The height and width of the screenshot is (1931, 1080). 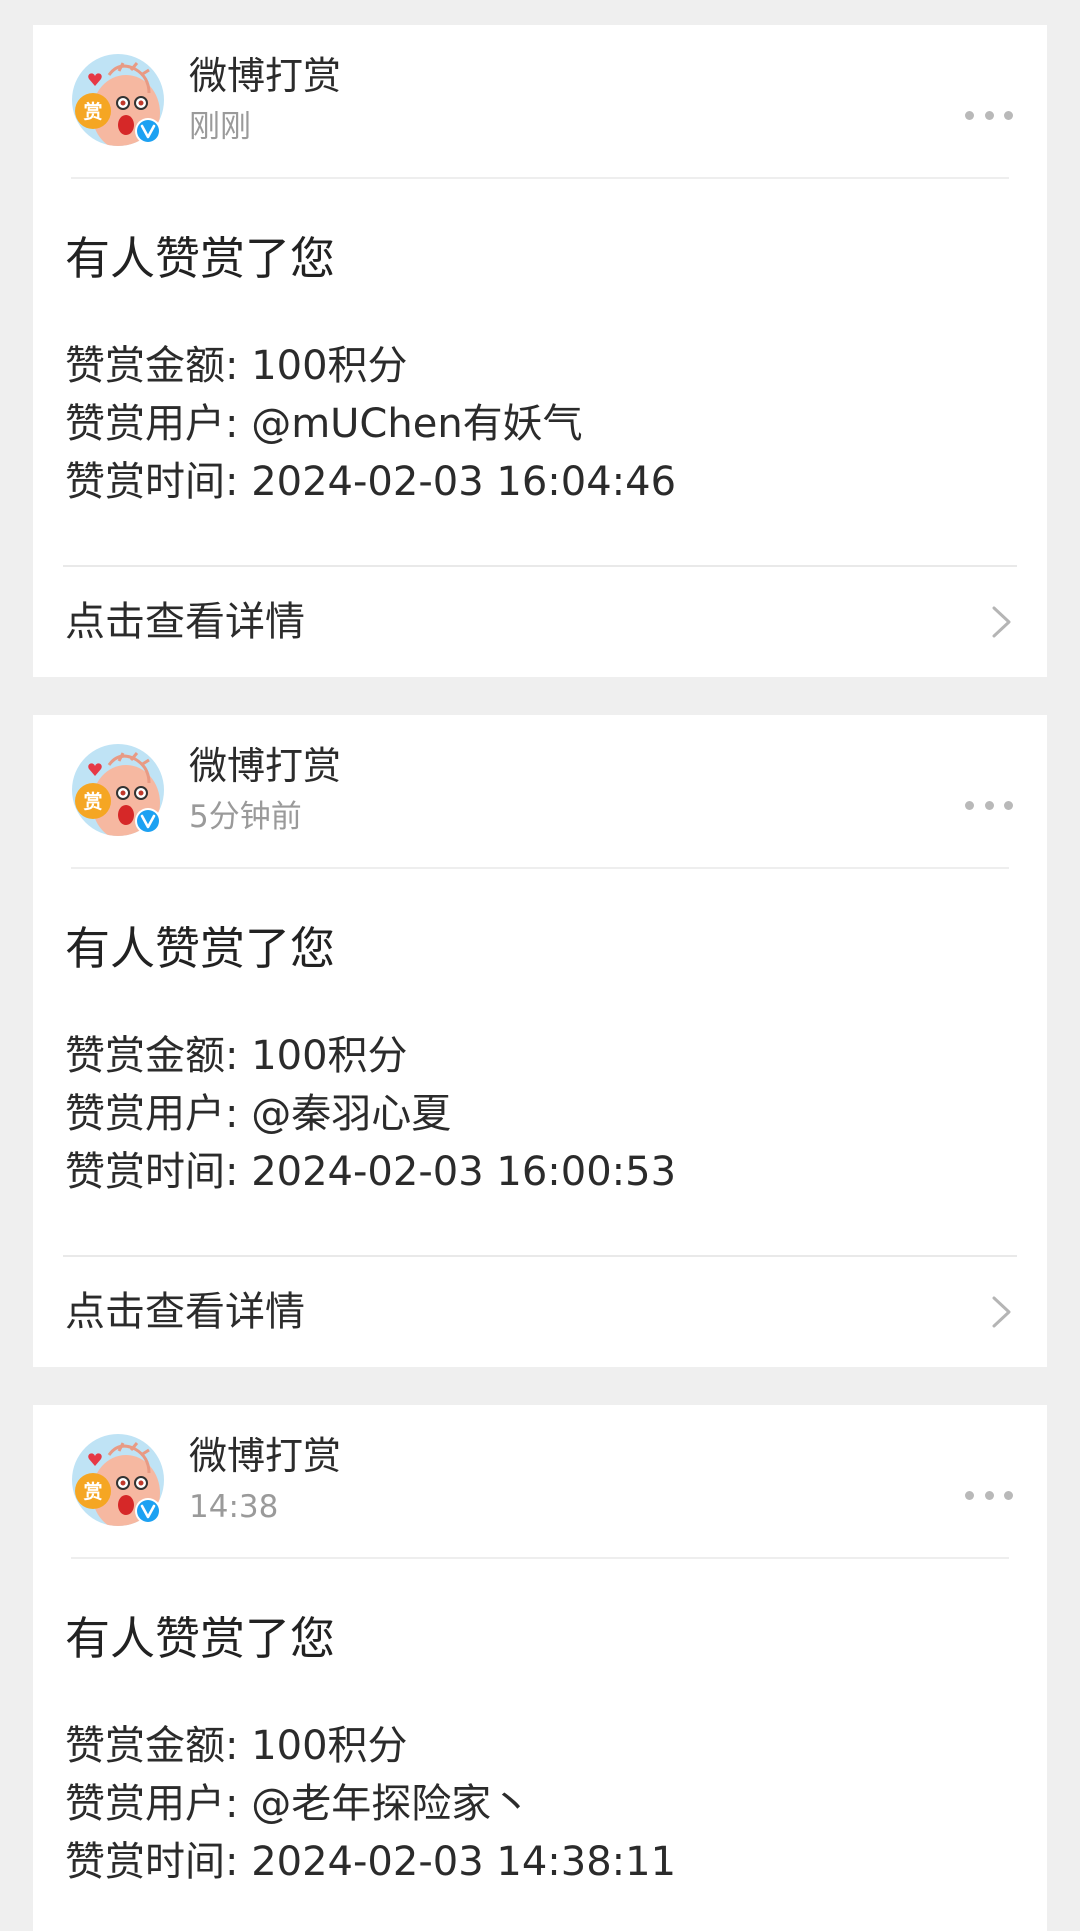 I want to click on message-time: 5分钟前, so click(x=245, y=817).